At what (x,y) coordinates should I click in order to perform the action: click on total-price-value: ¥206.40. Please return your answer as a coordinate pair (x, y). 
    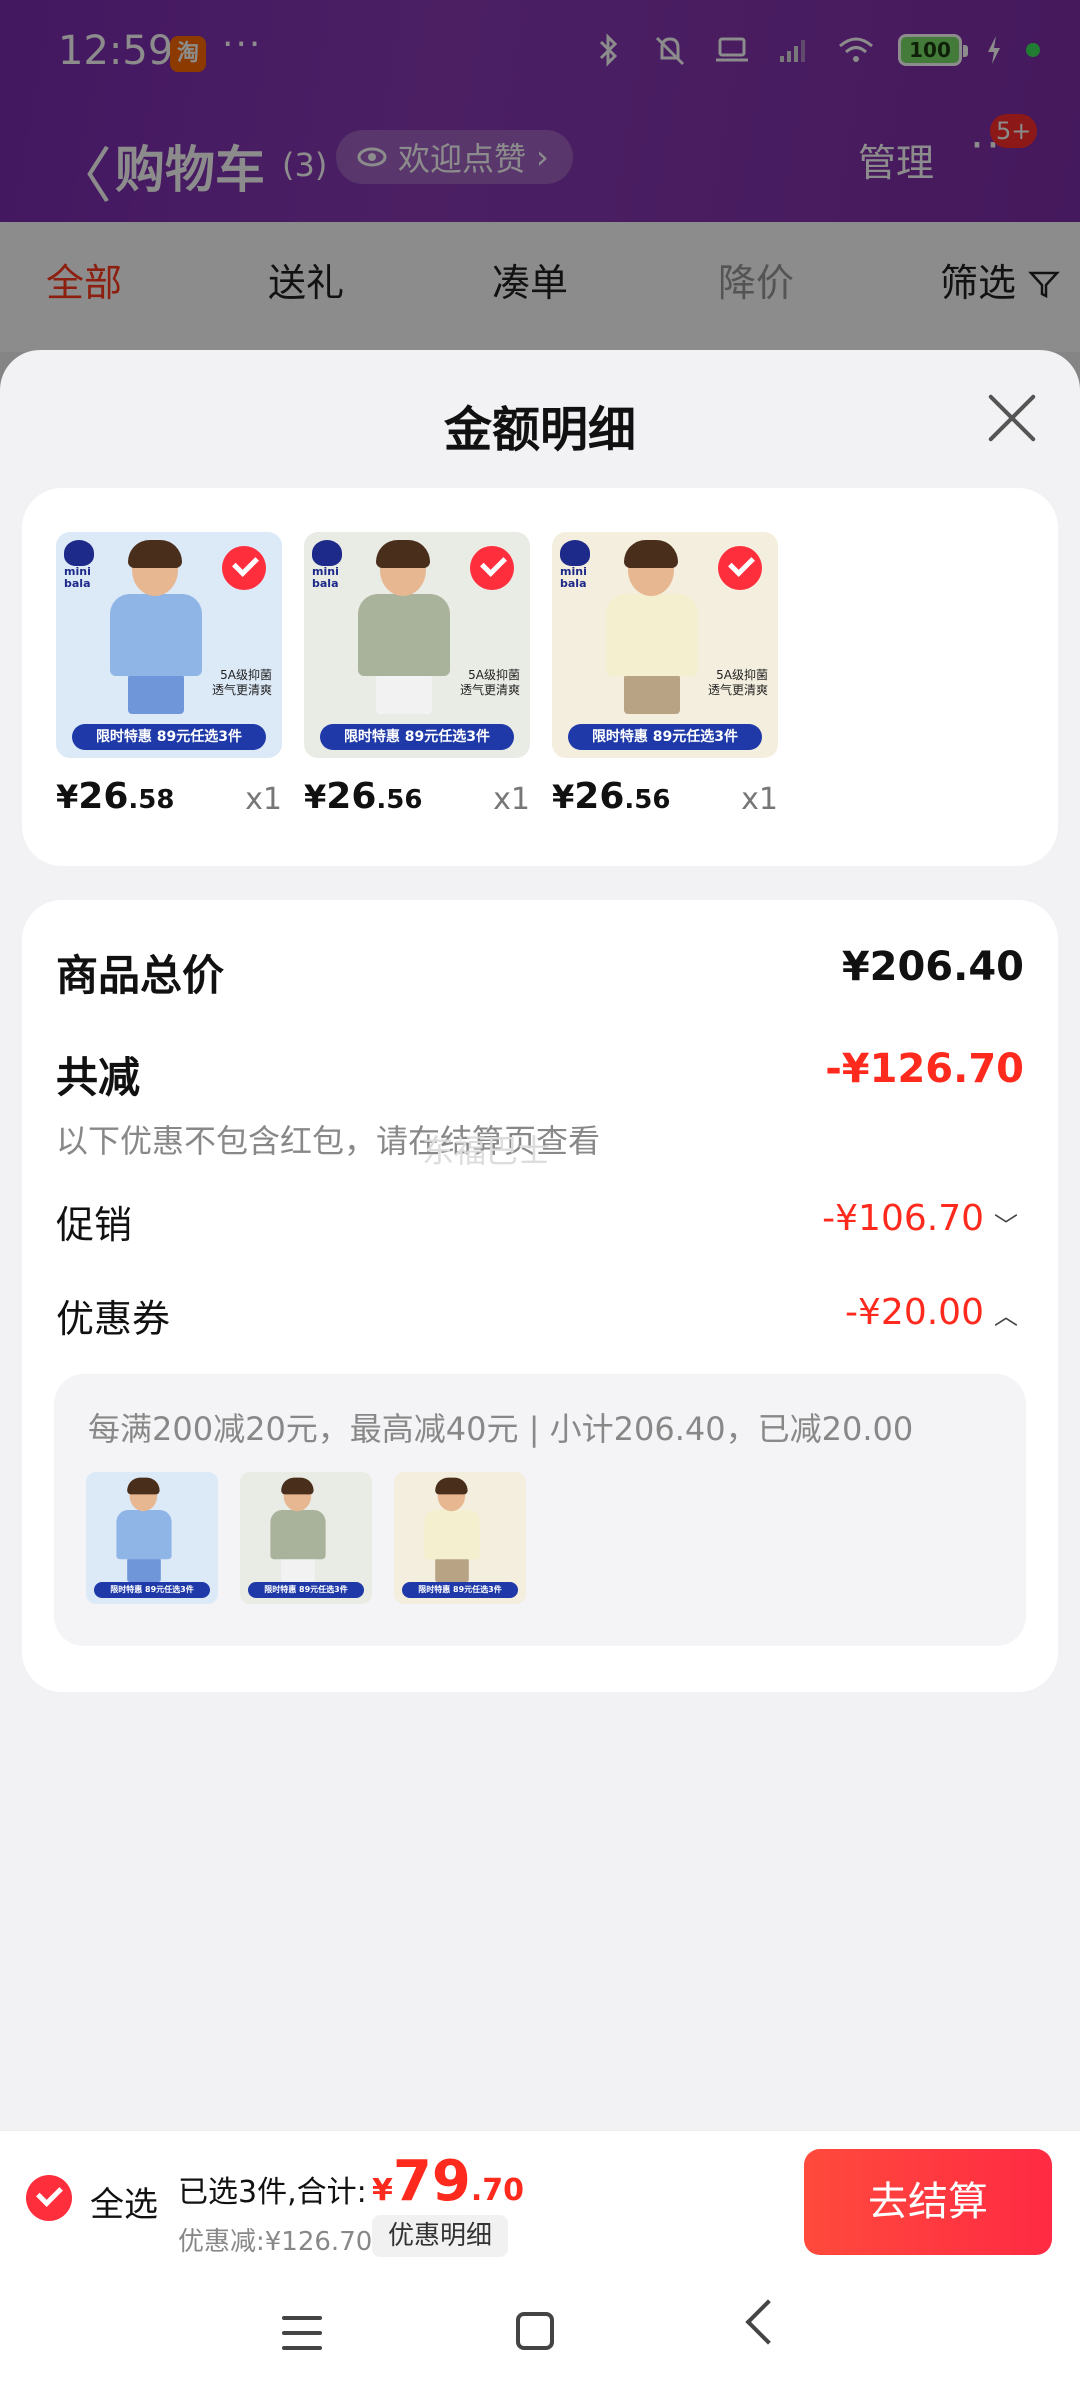
    Looking at the image, I should click on (932, 967).